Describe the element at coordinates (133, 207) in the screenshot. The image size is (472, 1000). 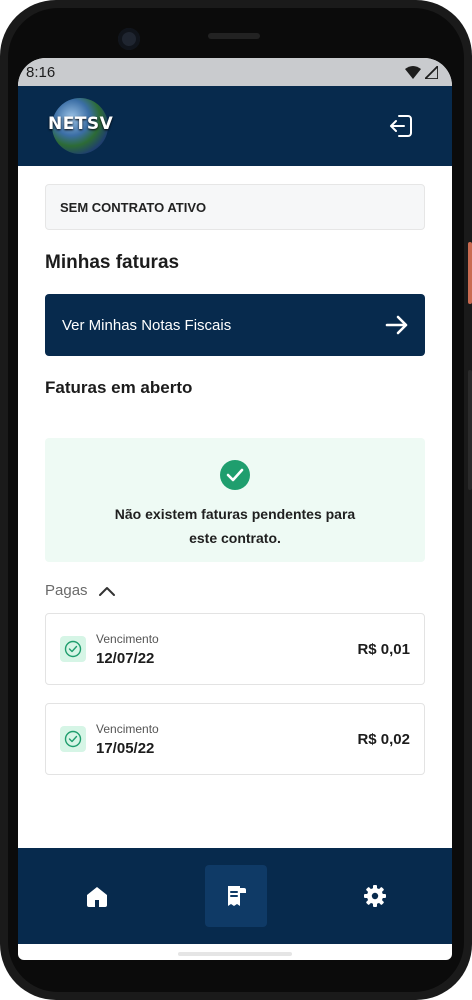
I see `contract-status-text: SEM CONTRATO ATIVO` at that location.